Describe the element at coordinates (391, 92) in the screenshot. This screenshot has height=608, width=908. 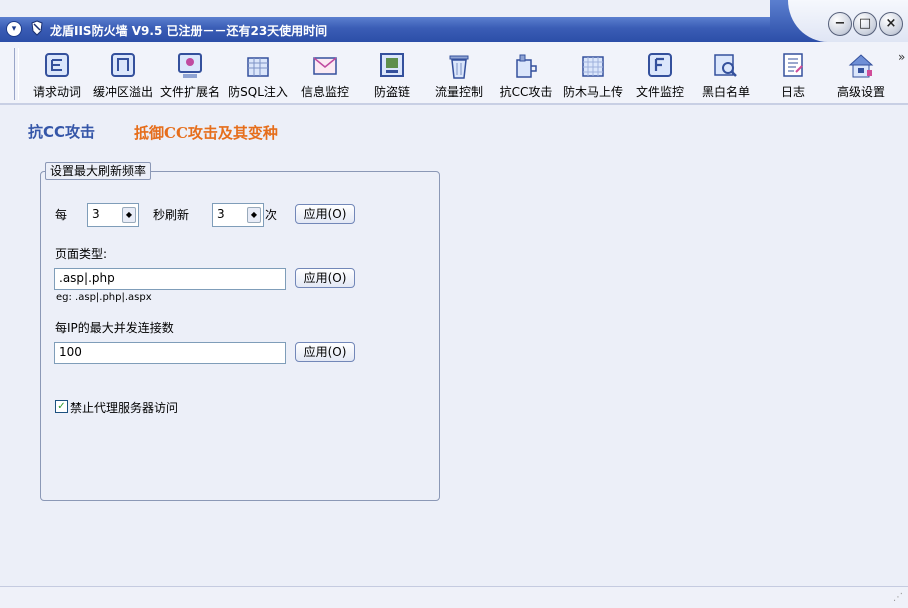
I see `toolbar-label: 防盗链` at that location.